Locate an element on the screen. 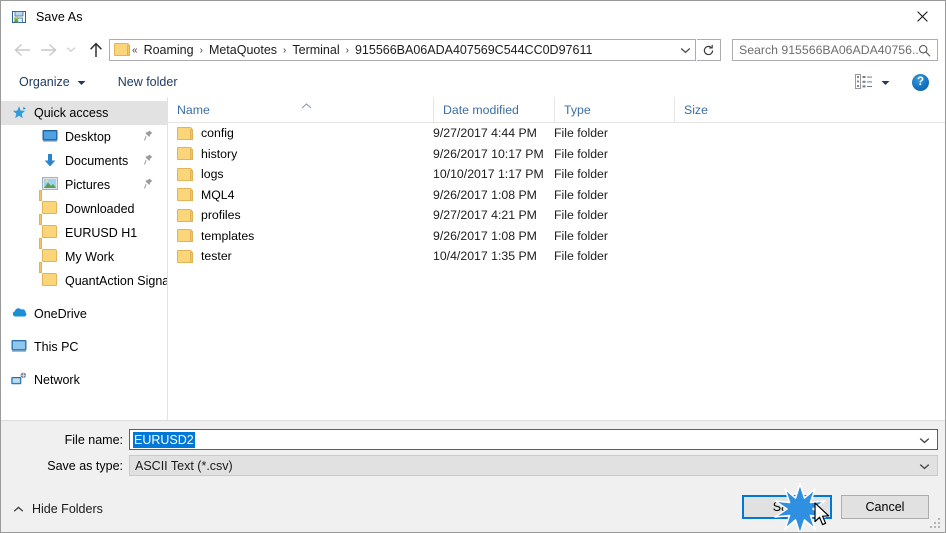  recent-locations-button is located at coordinates (71, 50).